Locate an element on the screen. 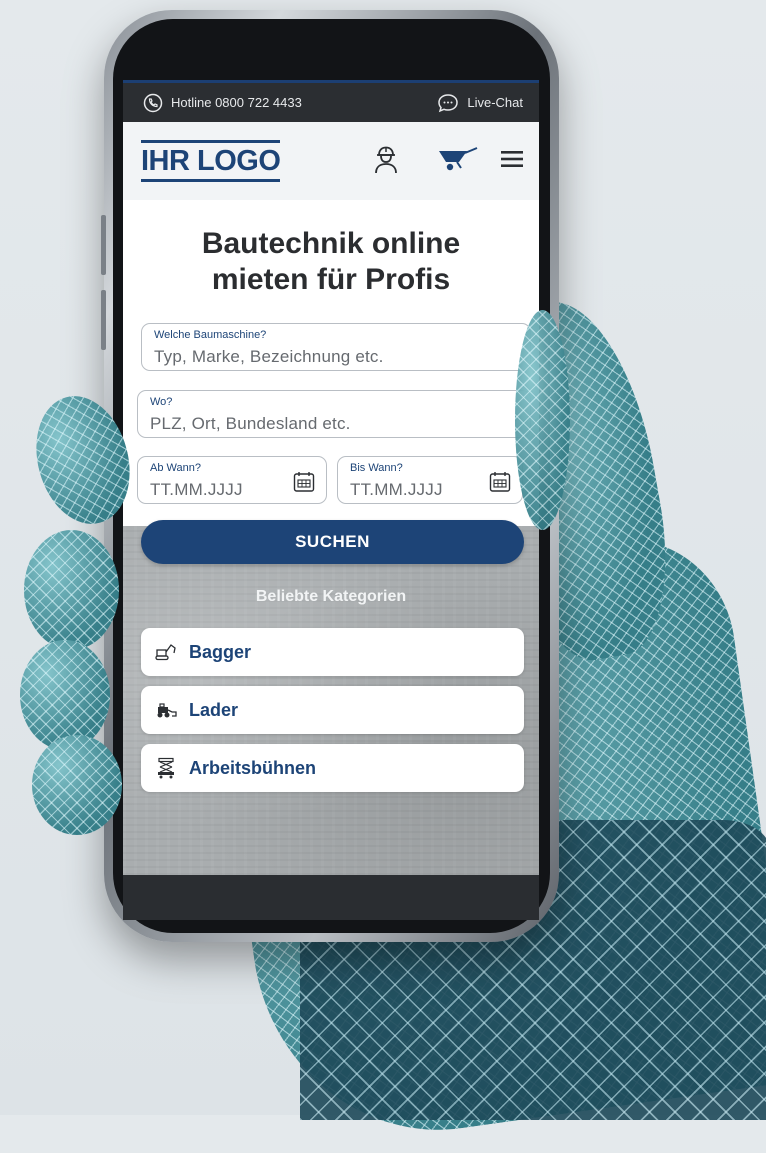  start-date-placeholder: TT.MM.JJJJ is located at coordinates (196, 489).